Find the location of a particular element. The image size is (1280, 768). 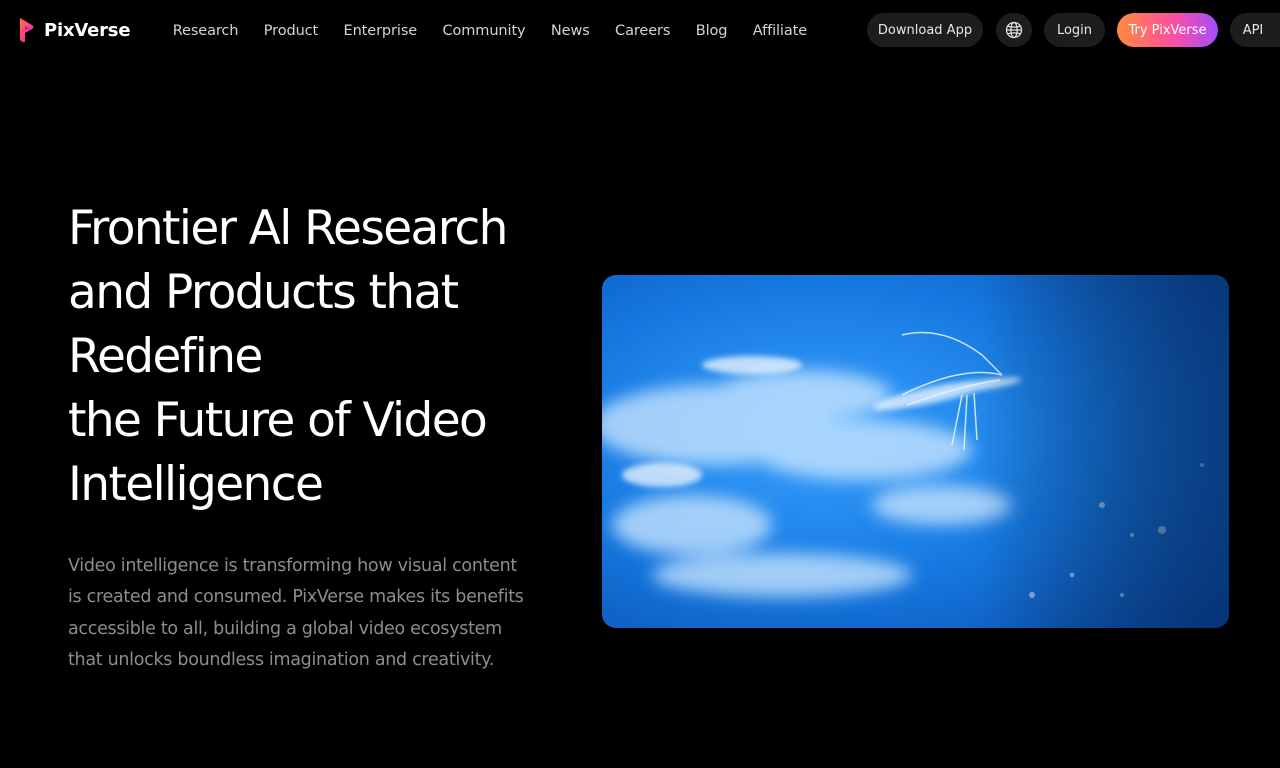

login-button: Login is located at coordinates (1074, 30).